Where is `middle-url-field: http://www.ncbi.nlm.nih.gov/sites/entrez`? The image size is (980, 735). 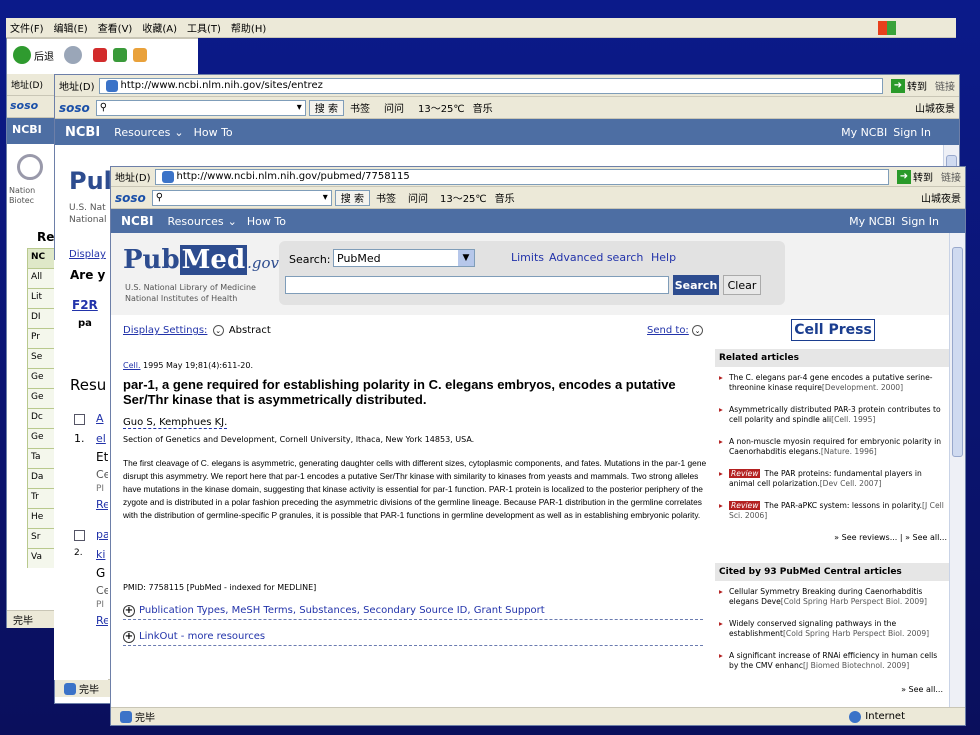 middle-url-field: http://www.ncbi.nlm.nih.gov/sites/entrez is located at coordinates (490, 85).